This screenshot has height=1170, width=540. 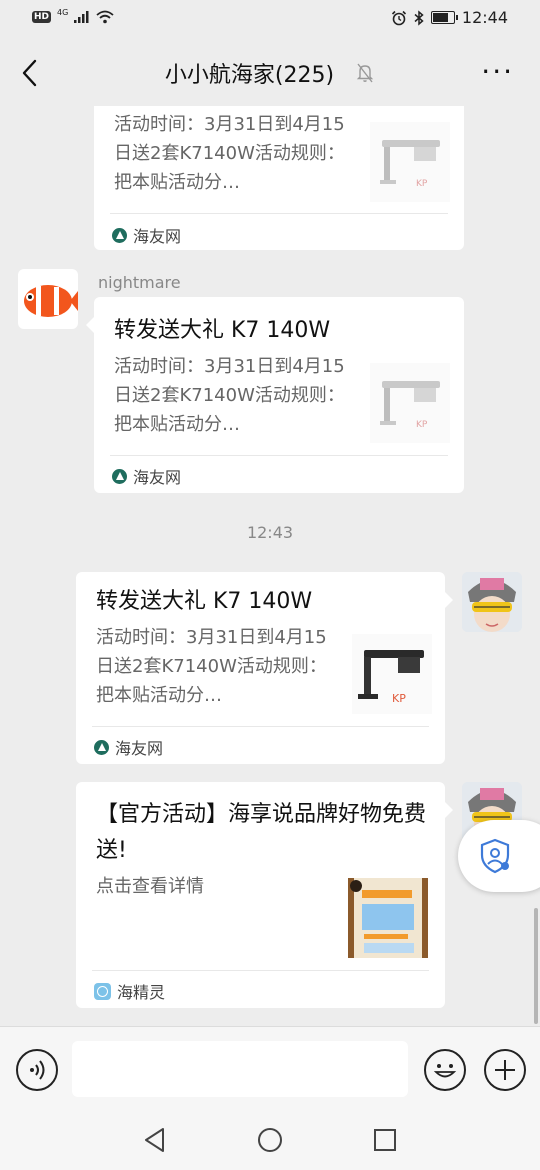 I want to click on chat-header: 小小航海家(225) ···, so click(x=270, y=73).